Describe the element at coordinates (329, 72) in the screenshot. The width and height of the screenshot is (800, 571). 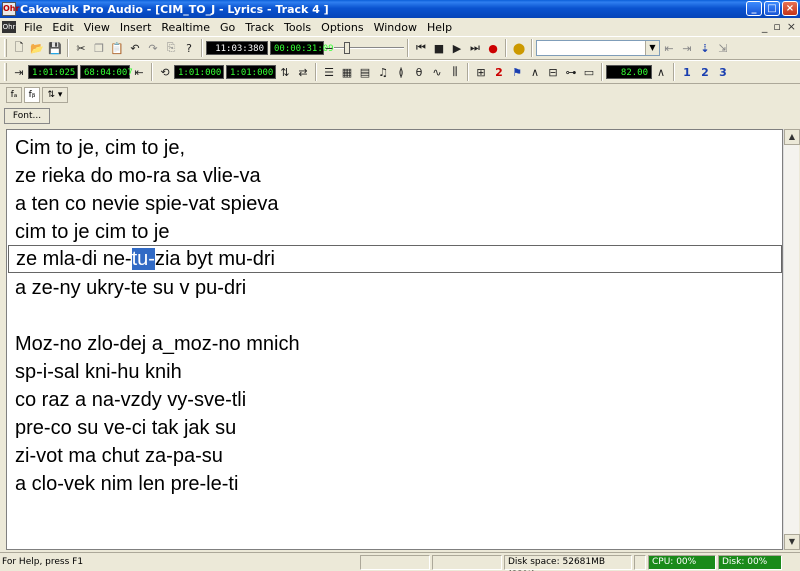
I see `track-view-icon: ☰` at that location.